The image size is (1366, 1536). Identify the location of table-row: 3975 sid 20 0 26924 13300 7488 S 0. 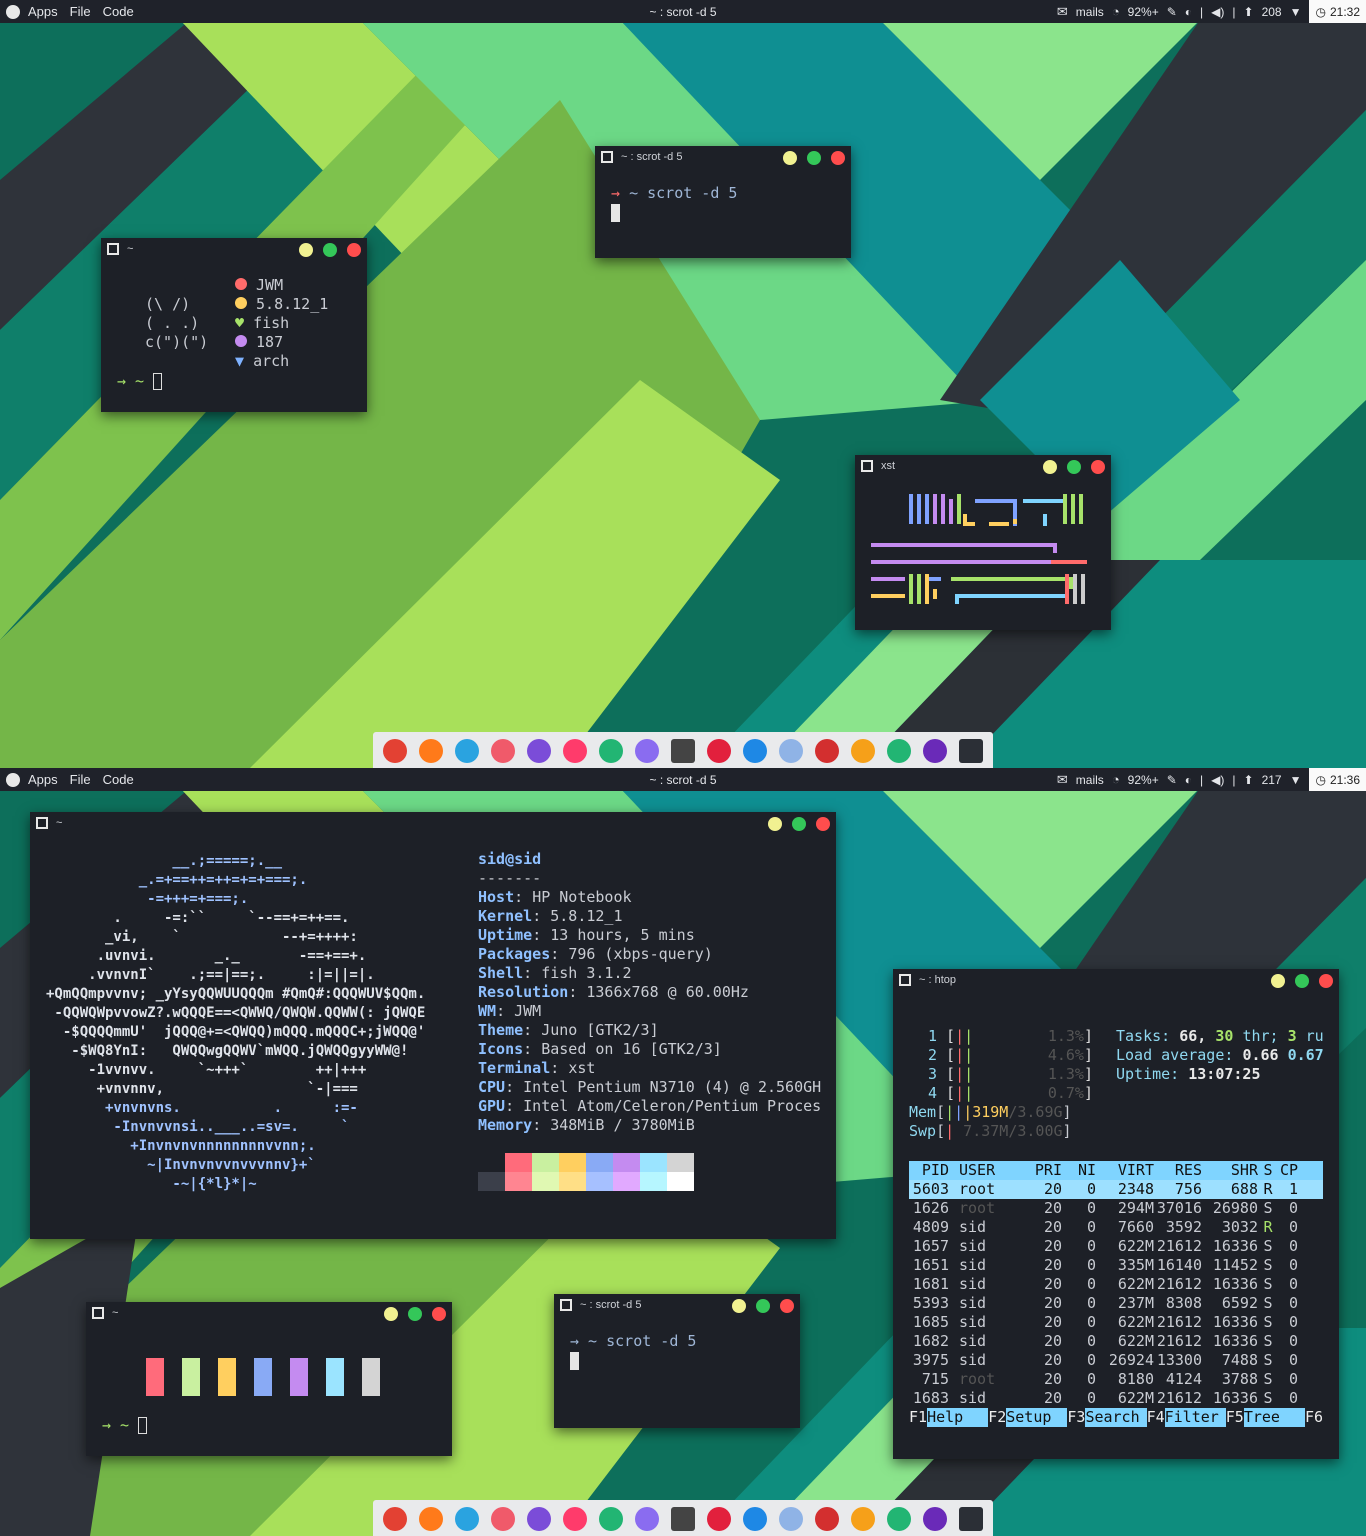
(1116, 1360).